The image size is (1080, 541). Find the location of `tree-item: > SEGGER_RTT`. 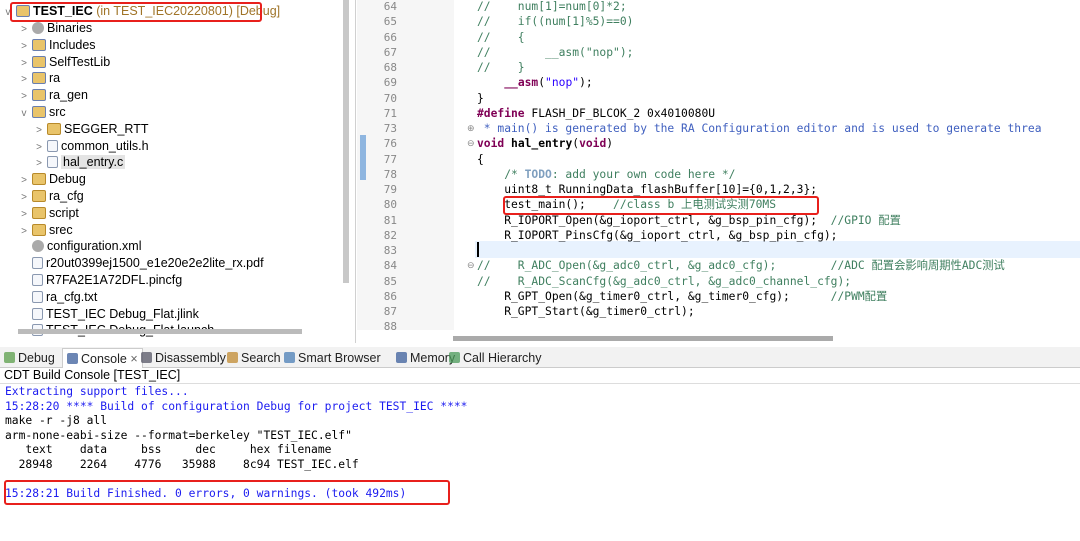

tree-item: > SEGGER_RTT is located at coordinates (90, 130).